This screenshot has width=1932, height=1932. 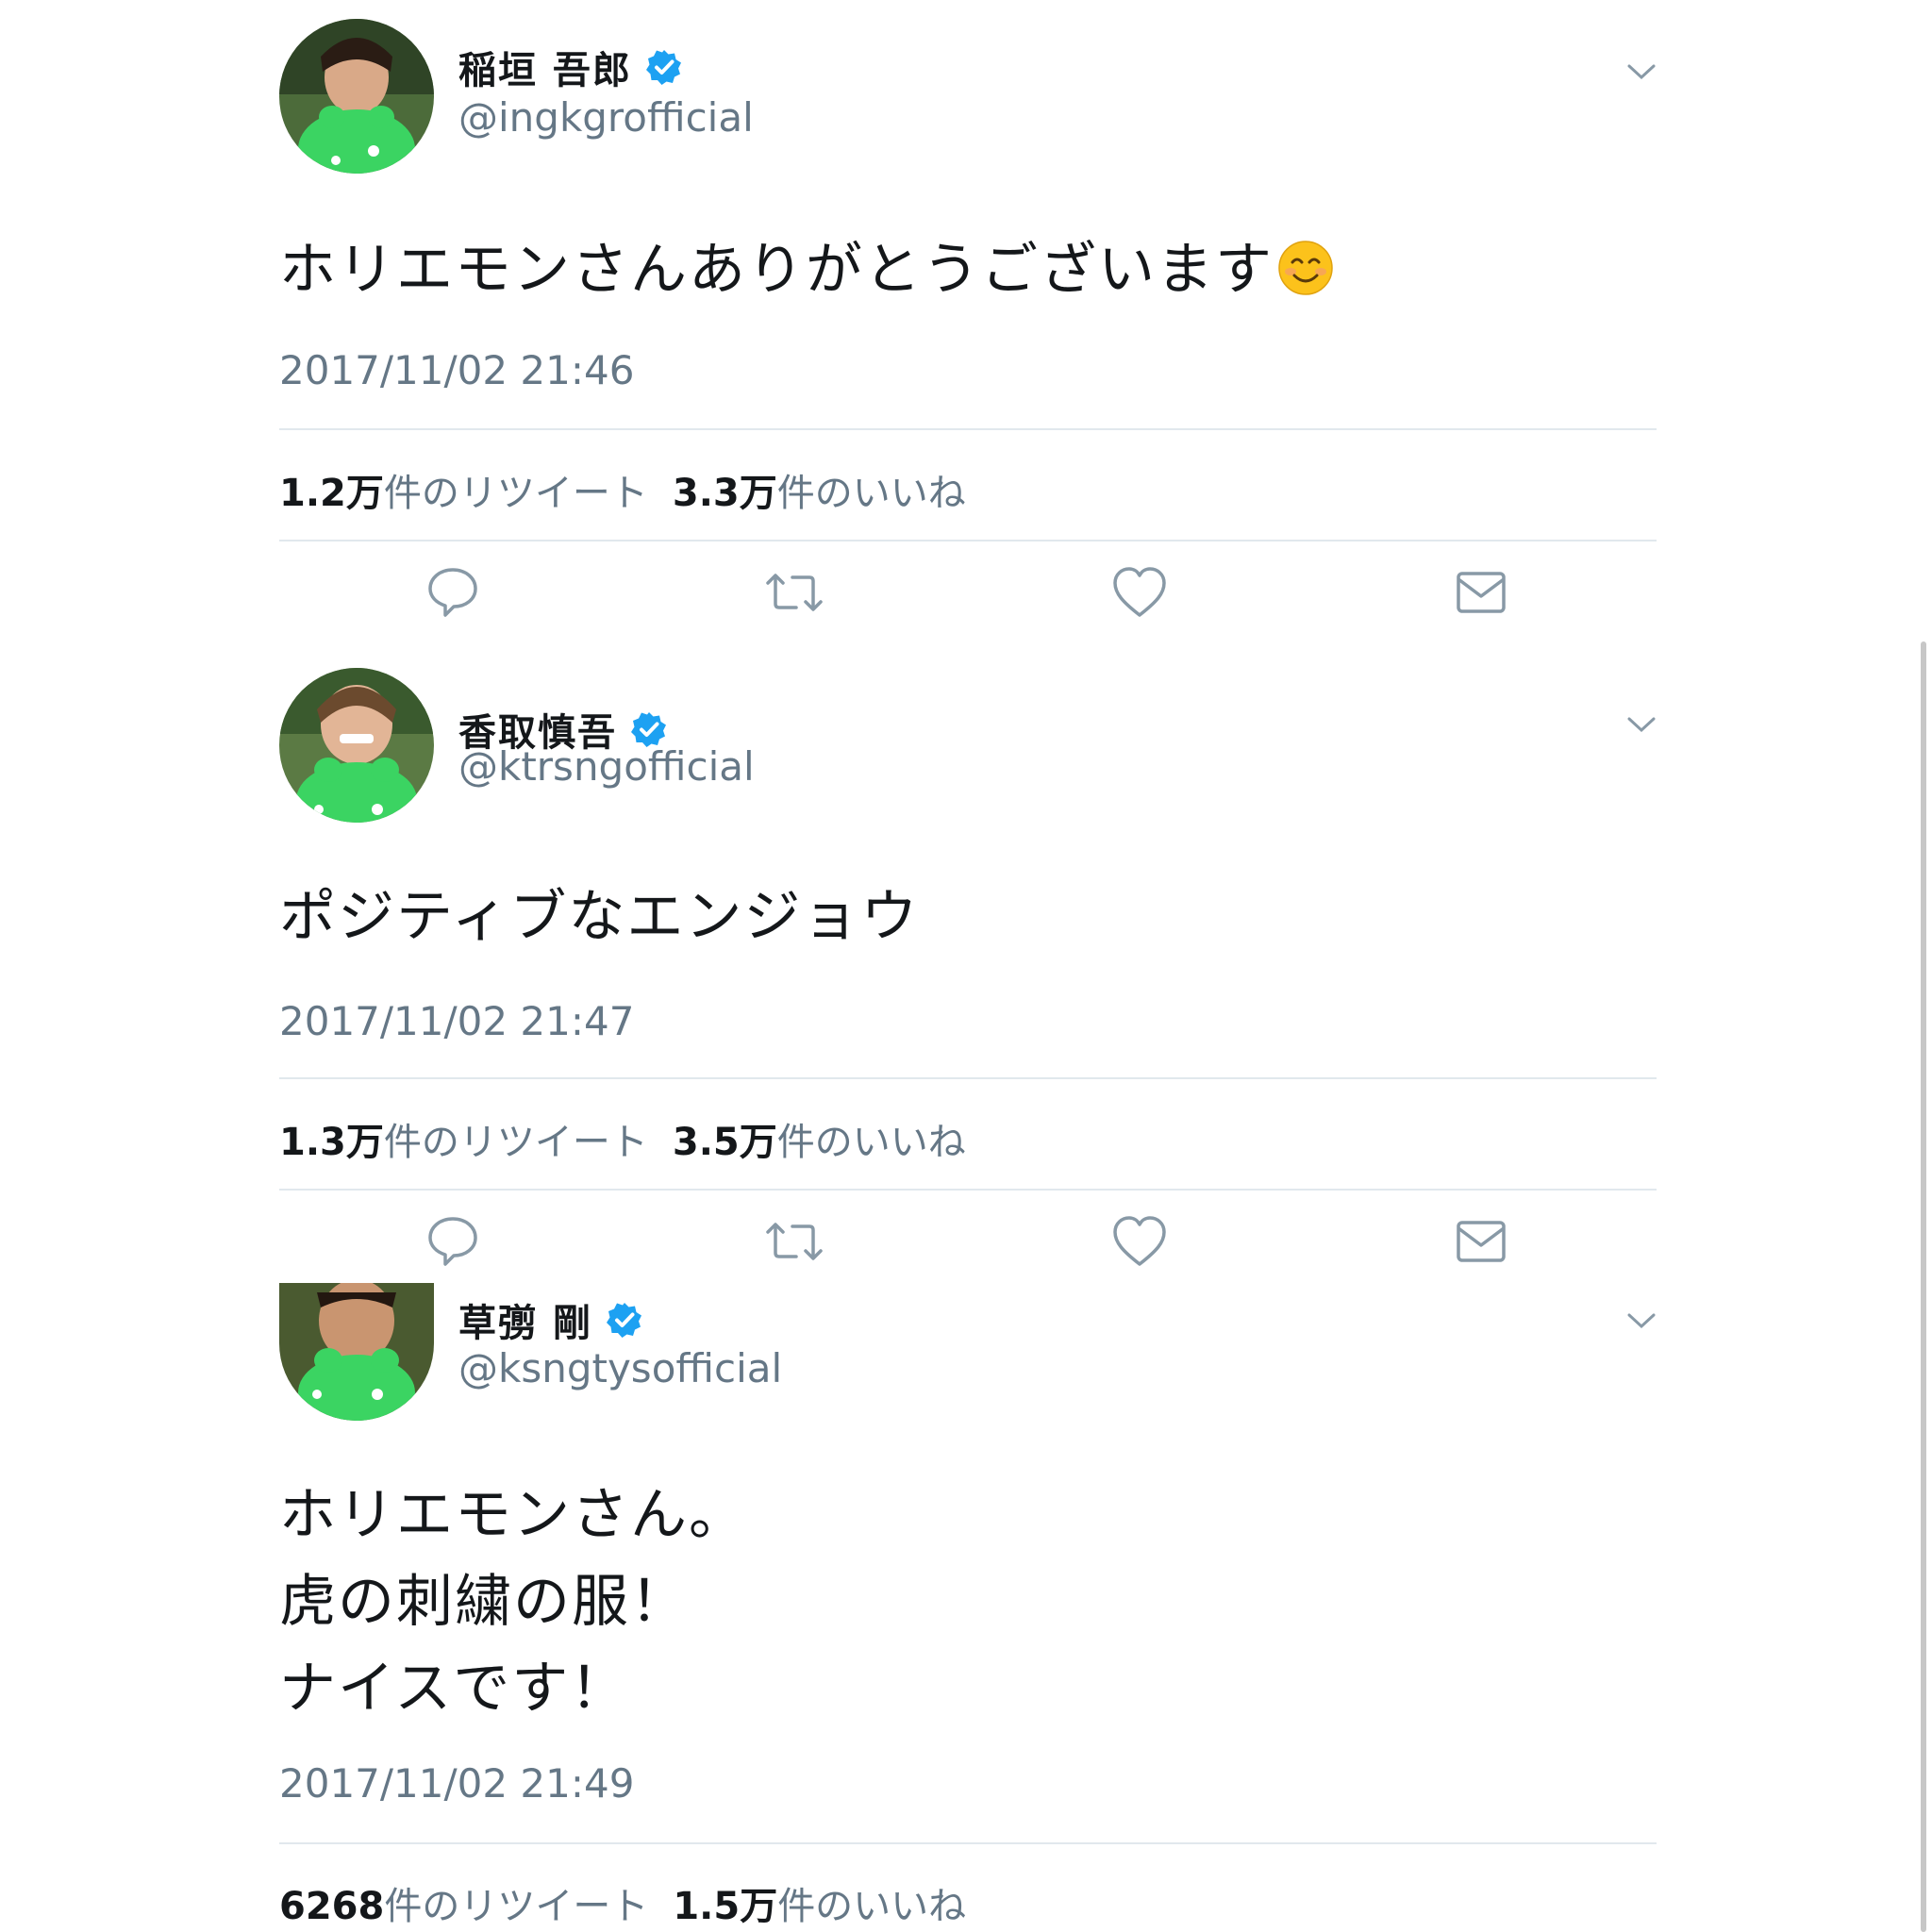 I want to click on author-name-row: 草彅 剛, so click(x=550, y=1319).